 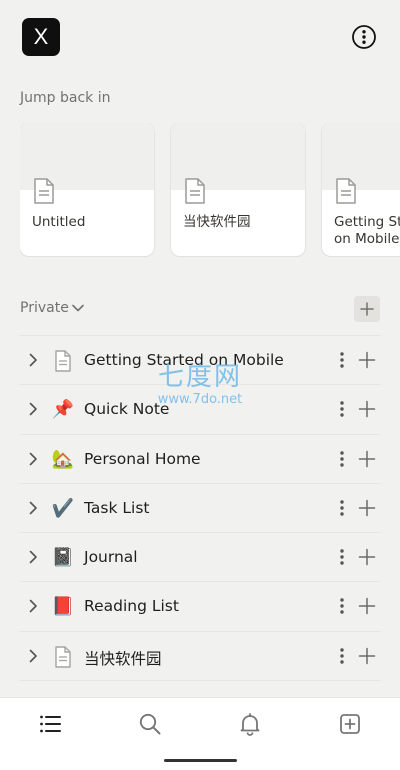 What do you see at coordinates (238, 189) in the screenshot?
I see `recent-page-card: 当快软件园` at bounding box center [238, 189].